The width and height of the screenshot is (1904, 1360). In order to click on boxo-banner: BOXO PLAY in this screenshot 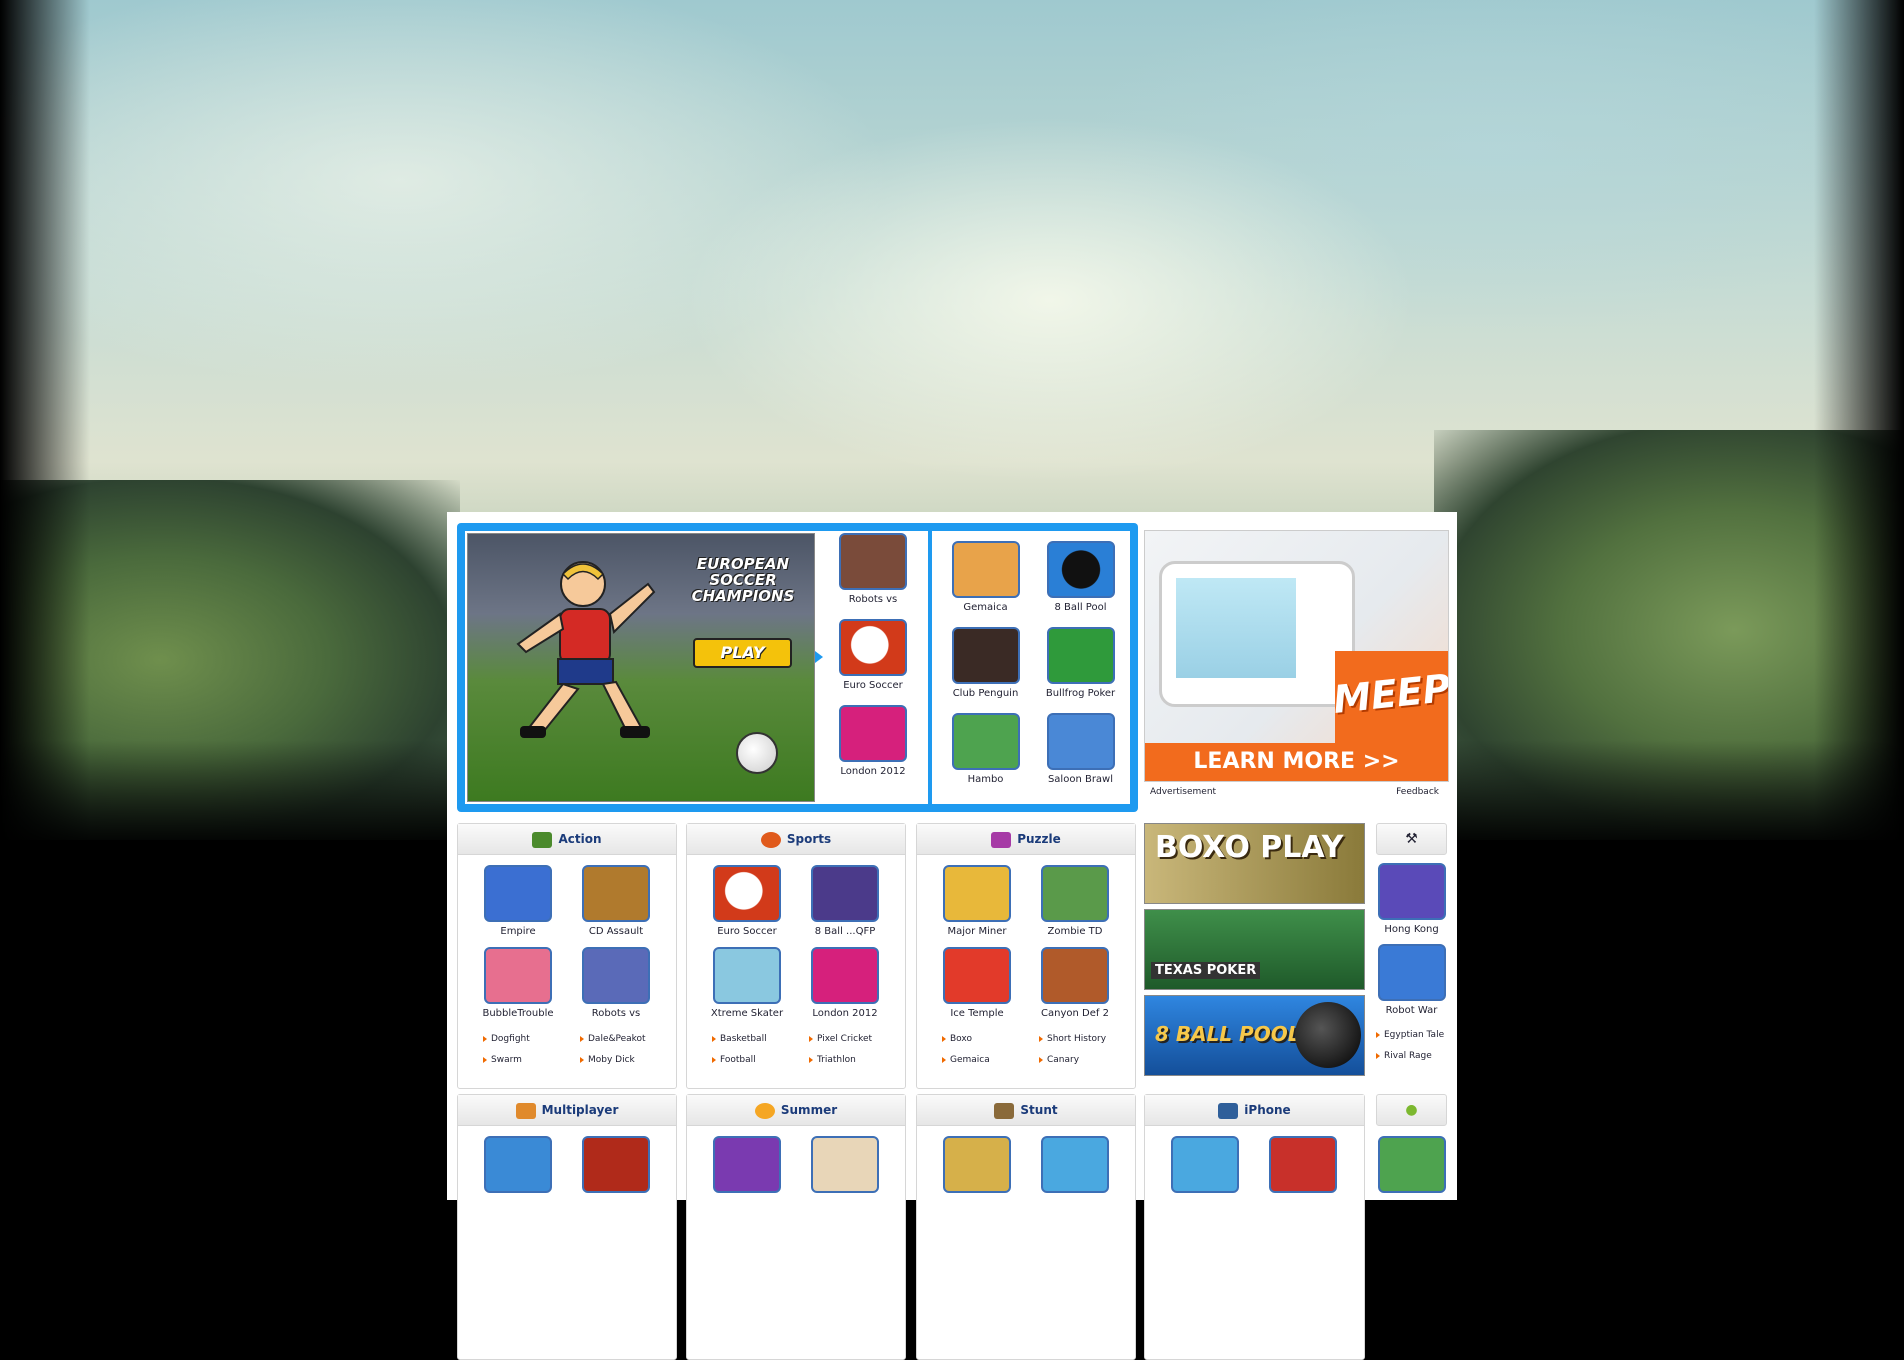, I will do `click(1254, 863)`.